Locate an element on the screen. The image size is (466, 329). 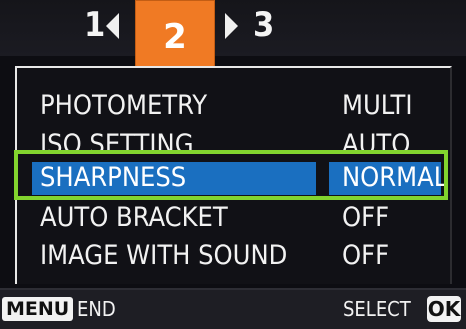
tab-2-active: 2 is located at coordinates (175, 33).